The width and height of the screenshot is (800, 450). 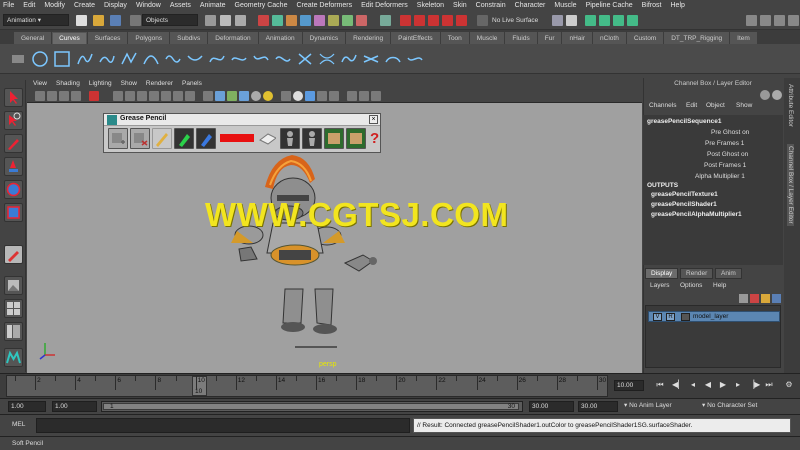 What do you see at coordinates (319, 20) in the screenshot?
I see `select-by-deform-icon` at bounding box center [319, 20].